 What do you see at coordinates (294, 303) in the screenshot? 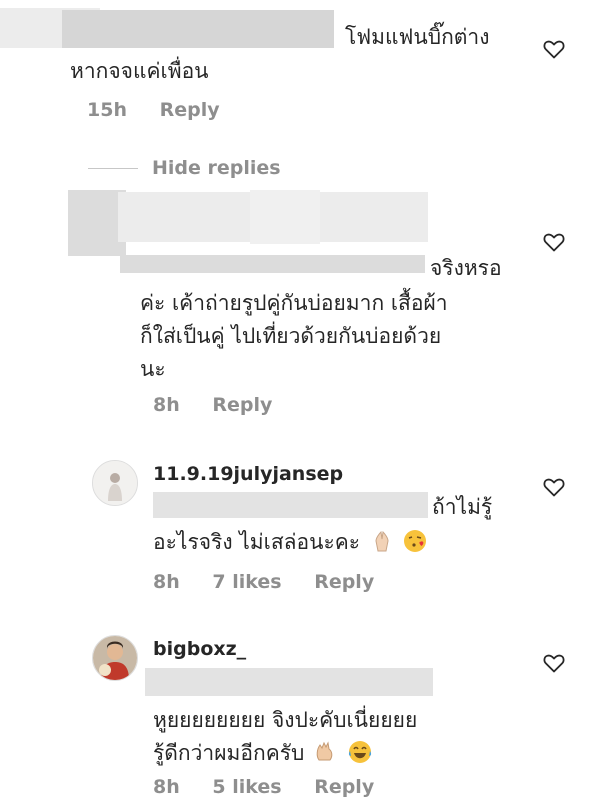
I see `reply-text: ค่ะ เค้าถ่ายรูปคู่กันบ่อยมาก เสื้อผ้า` at bounding box center [294, 303].